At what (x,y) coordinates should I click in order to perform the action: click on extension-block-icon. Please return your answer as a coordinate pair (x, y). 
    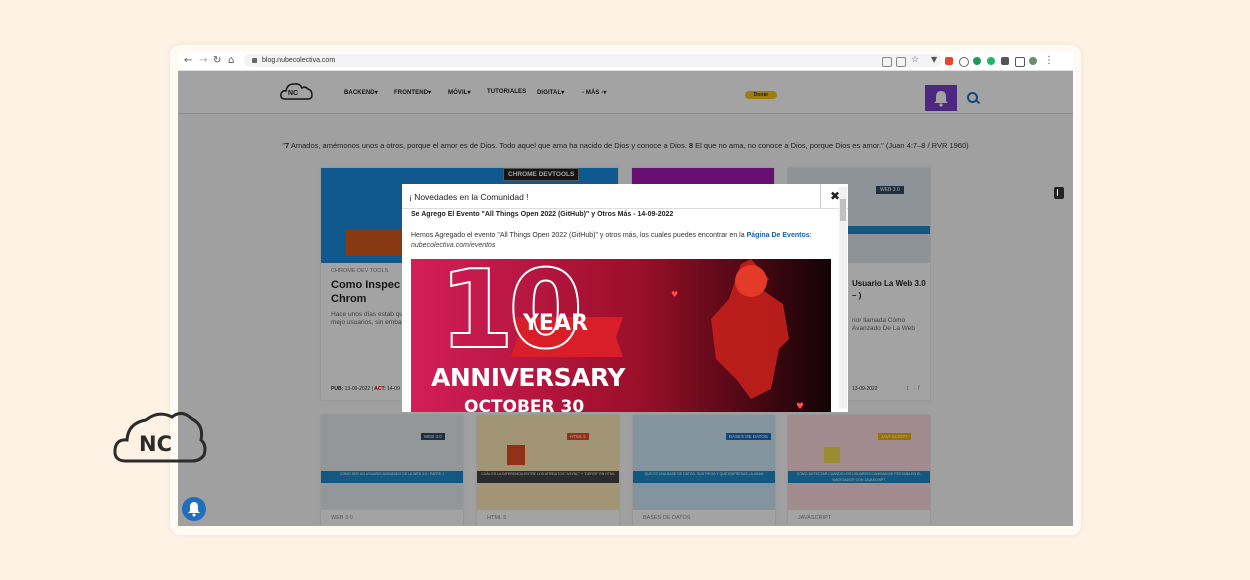
    Looking at the image, I should click on (964, 62).